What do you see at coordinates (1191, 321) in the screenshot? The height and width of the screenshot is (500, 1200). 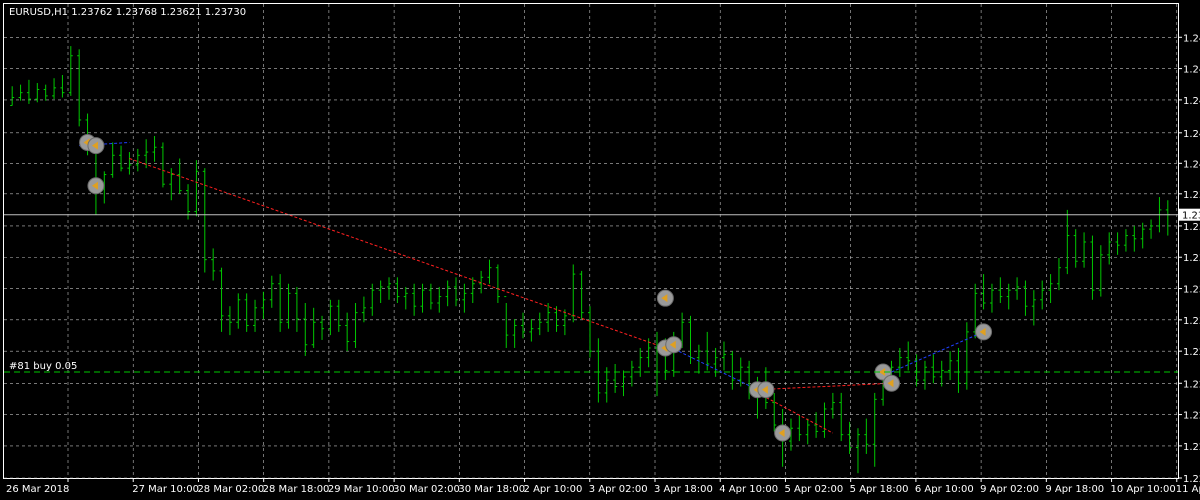 I see `y-tick-label: 1.23075` at bounding box center [1191, 321].